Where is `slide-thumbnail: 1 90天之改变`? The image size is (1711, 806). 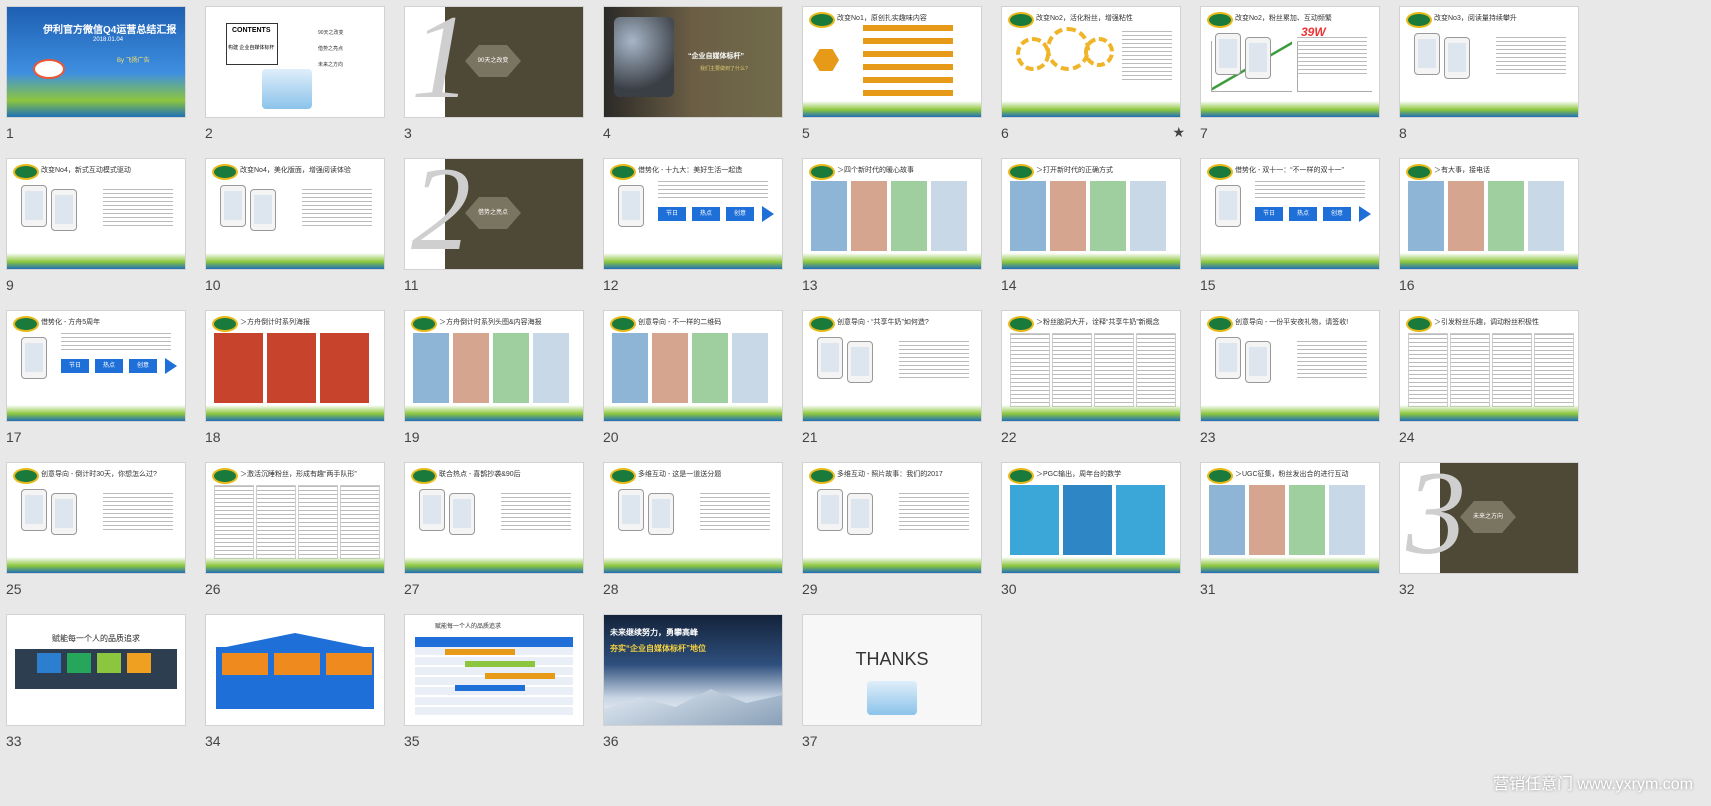
slide-thumbnail: 1 90天之改变 is located at coordinates (494, 62).